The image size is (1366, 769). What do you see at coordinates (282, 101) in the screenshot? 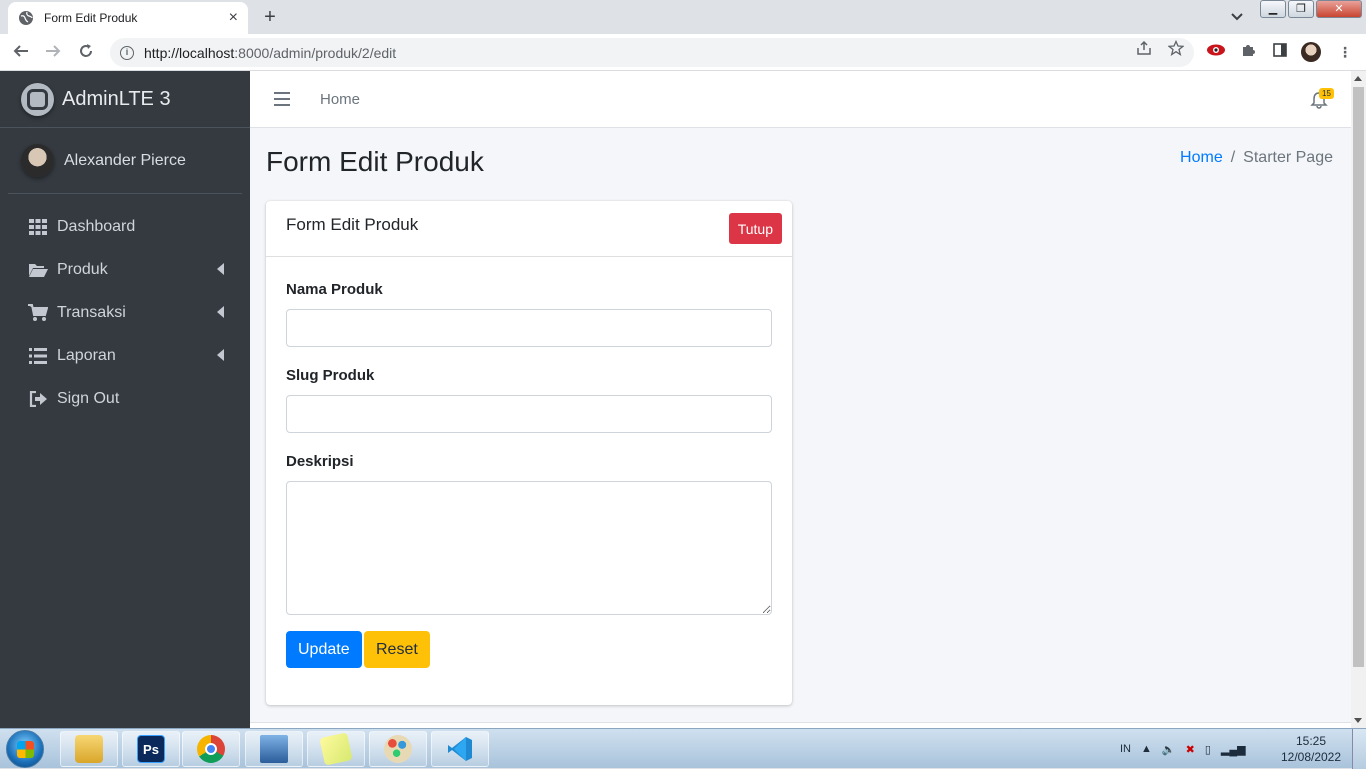
I see `hamburger-menu-icon` at bounding box center [282, 101].